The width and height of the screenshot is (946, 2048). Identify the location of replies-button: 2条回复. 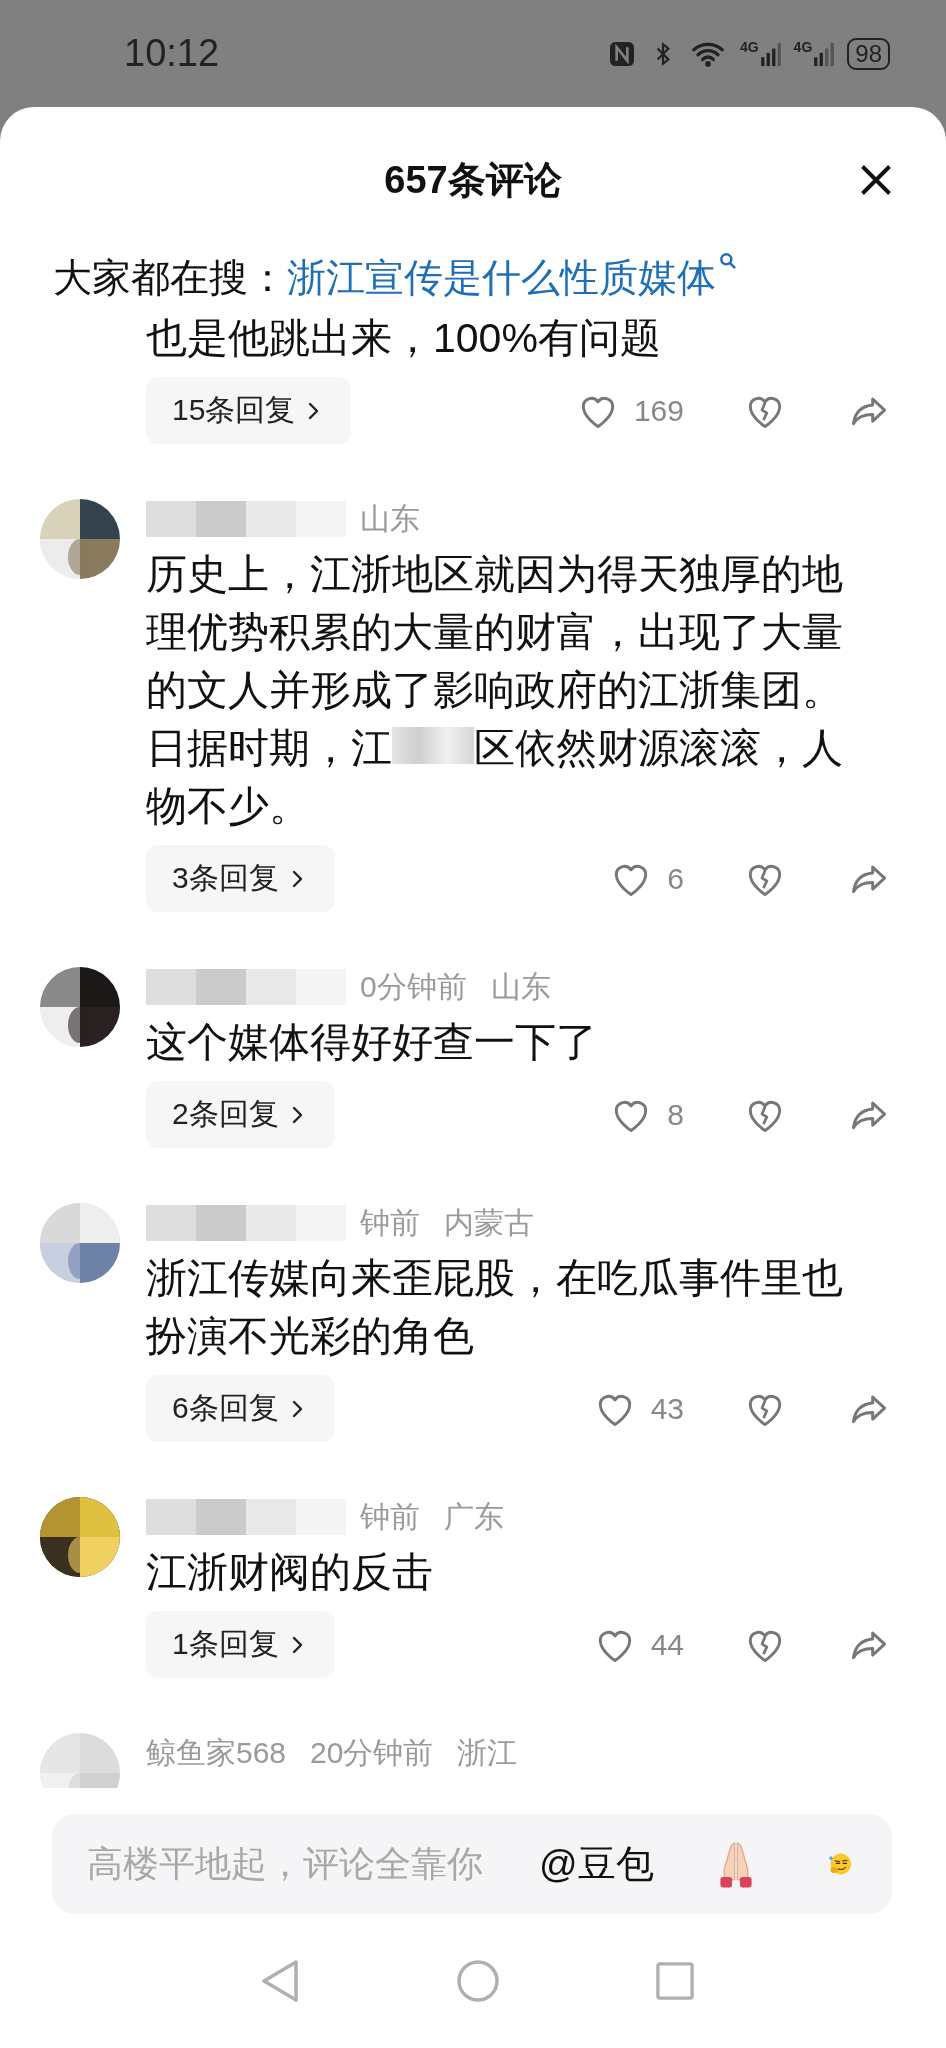
(240, 1114).